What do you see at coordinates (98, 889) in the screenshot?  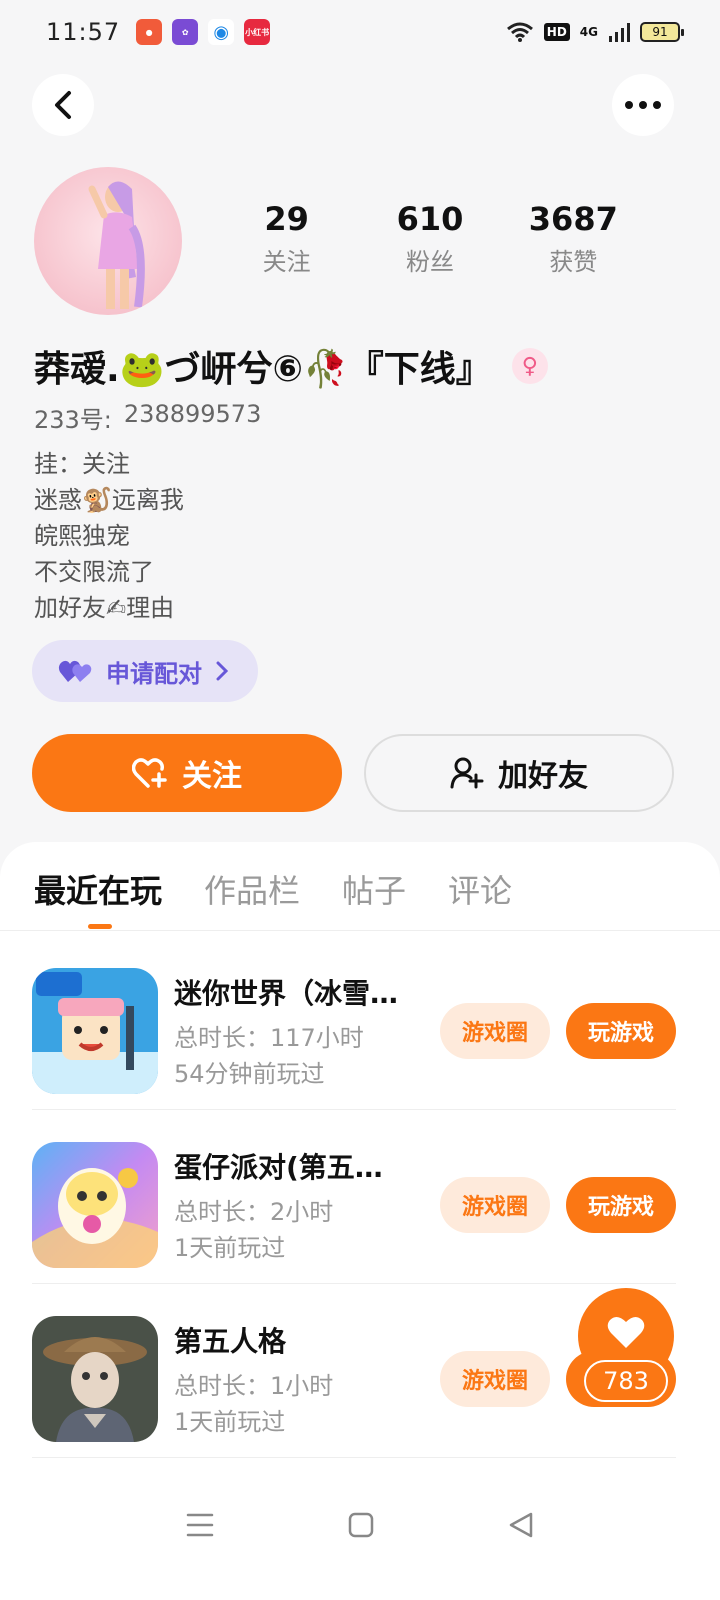 I see `tab-recently-played: 最近在玩` at bounding box center [98, 889].